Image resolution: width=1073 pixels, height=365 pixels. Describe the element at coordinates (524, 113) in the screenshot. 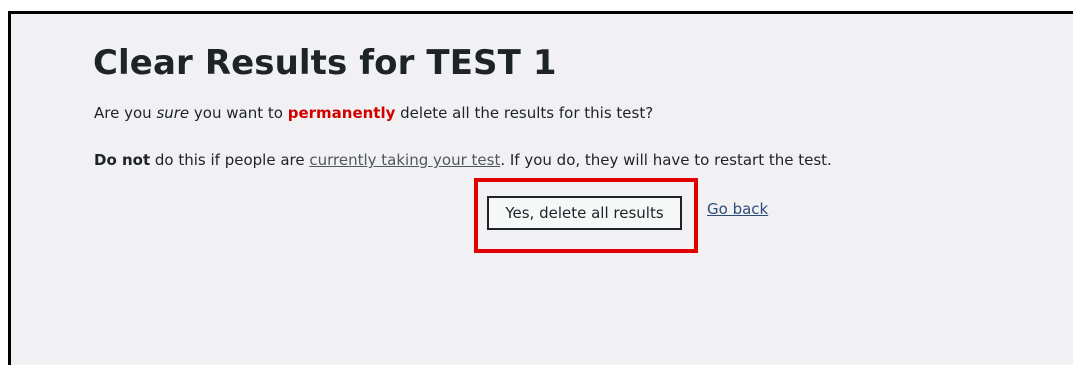

I see `confirm-suffix: delete all the results for this test?` at that location.